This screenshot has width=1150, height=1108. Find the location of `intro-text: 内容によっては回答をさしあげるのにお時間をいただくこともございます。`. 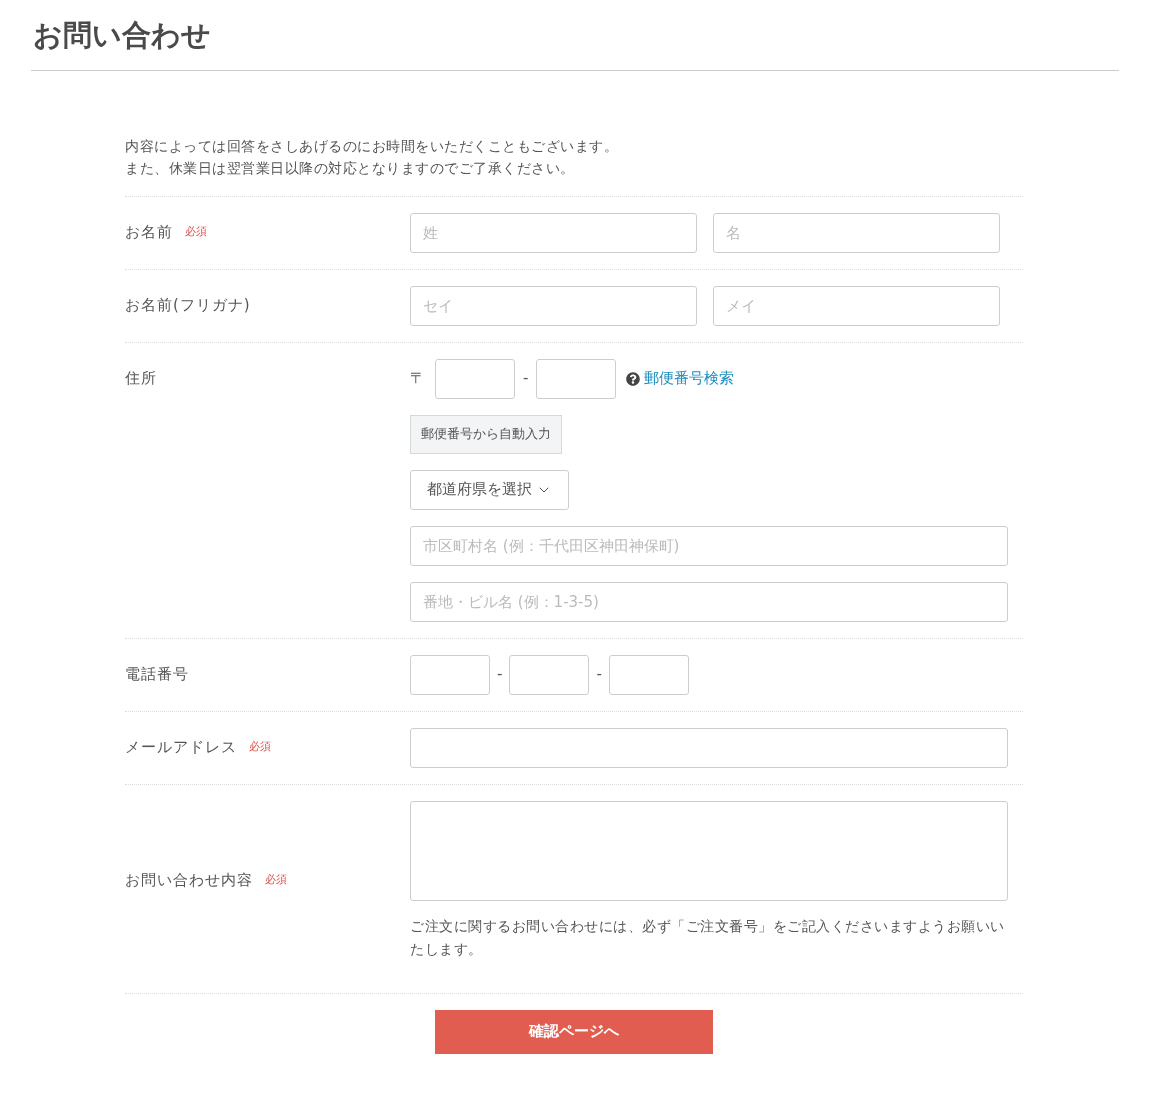

intro-text: 内容によっては回答をさしあげるのにお時間をいただくこともございます。 is located at coordinates (372, 146).